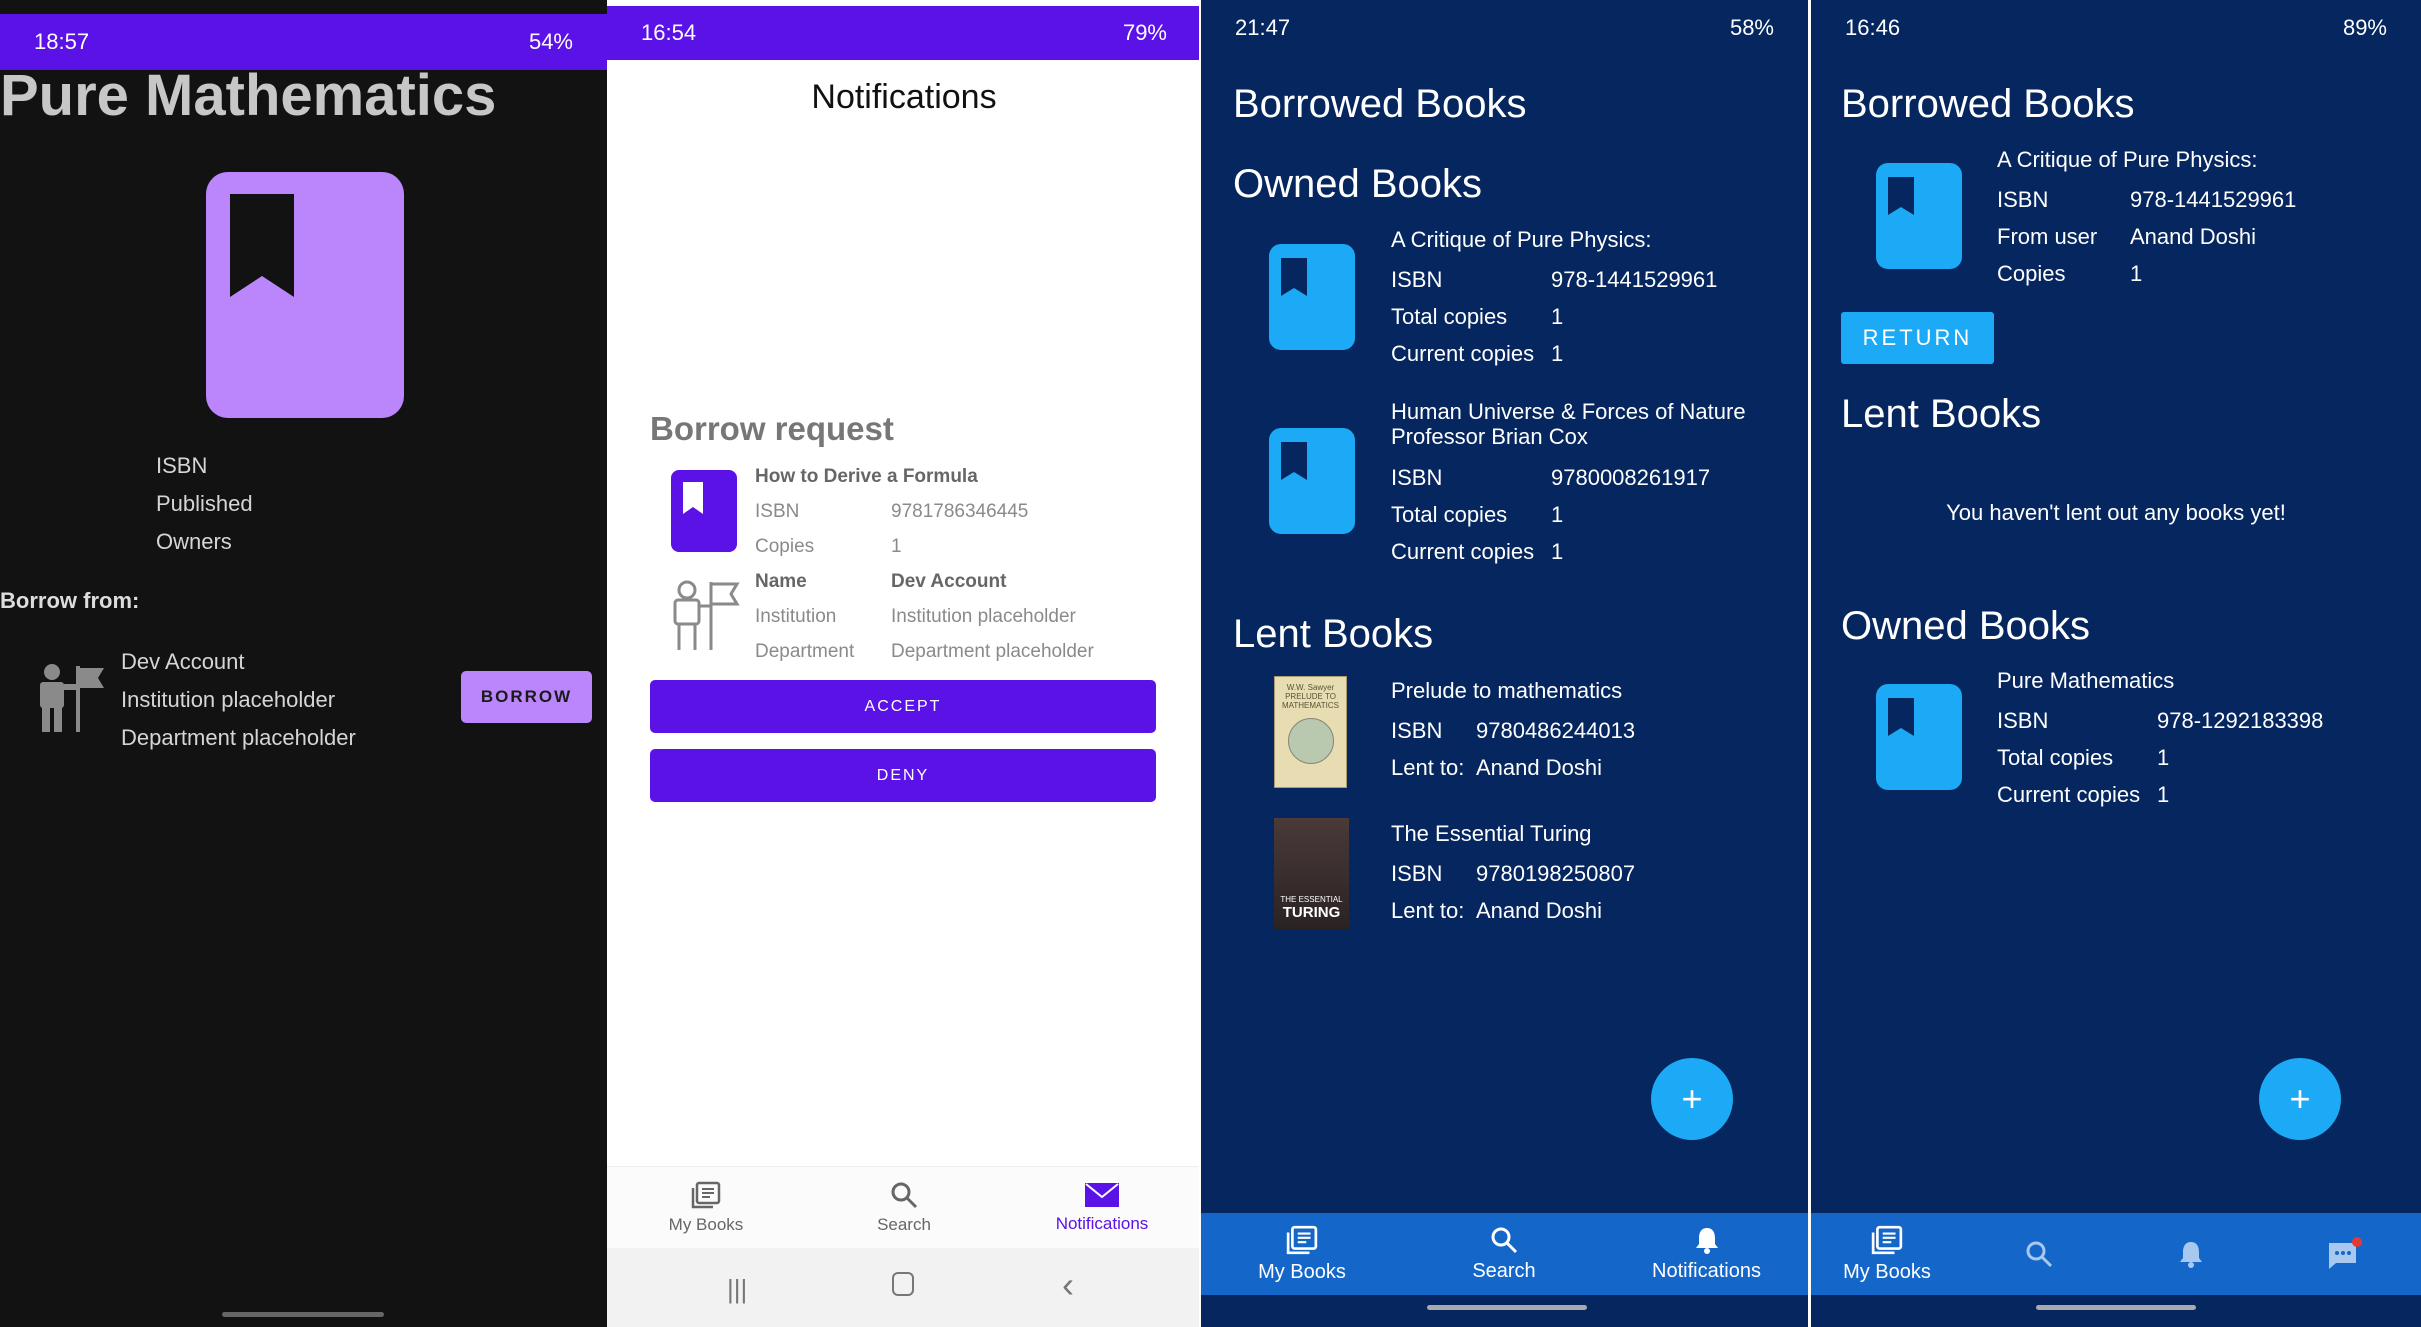 This screenshot has height=1327, width=2421. I want to click on user-flag-icon, so click(704, 615).